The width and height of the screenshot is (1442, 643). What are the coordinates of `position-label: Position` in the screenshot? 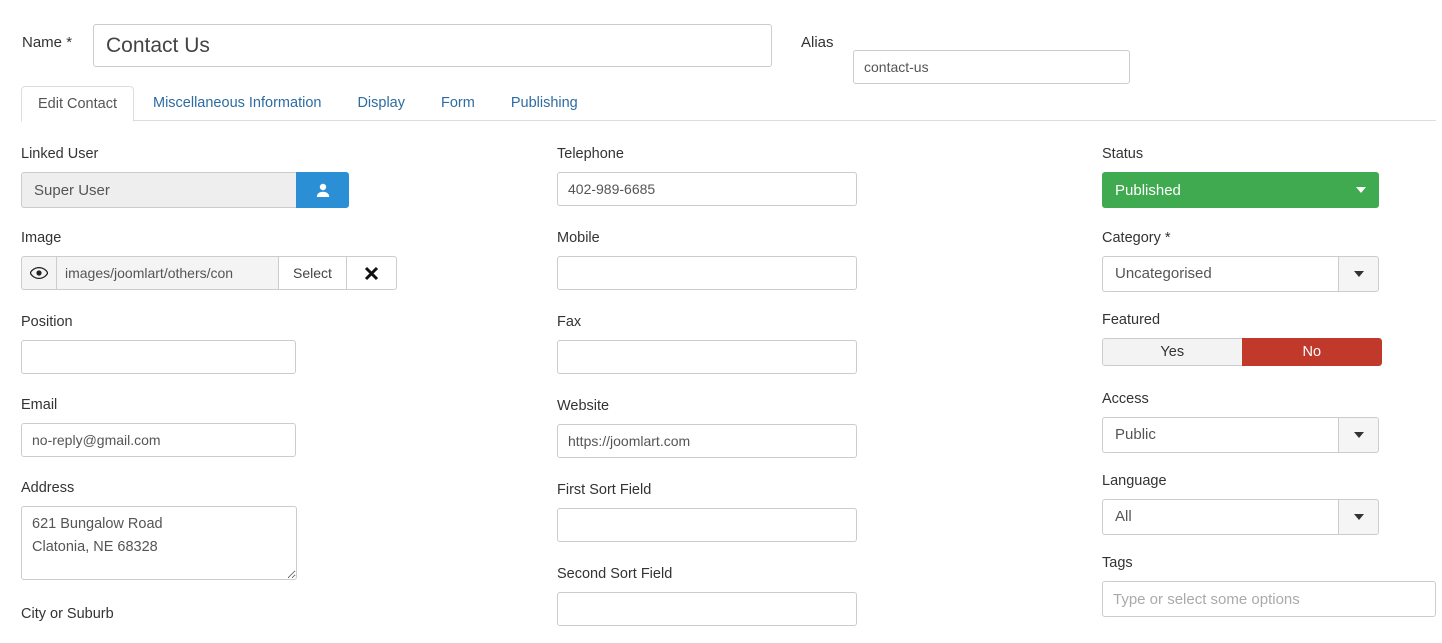 It's located at (47, 322).